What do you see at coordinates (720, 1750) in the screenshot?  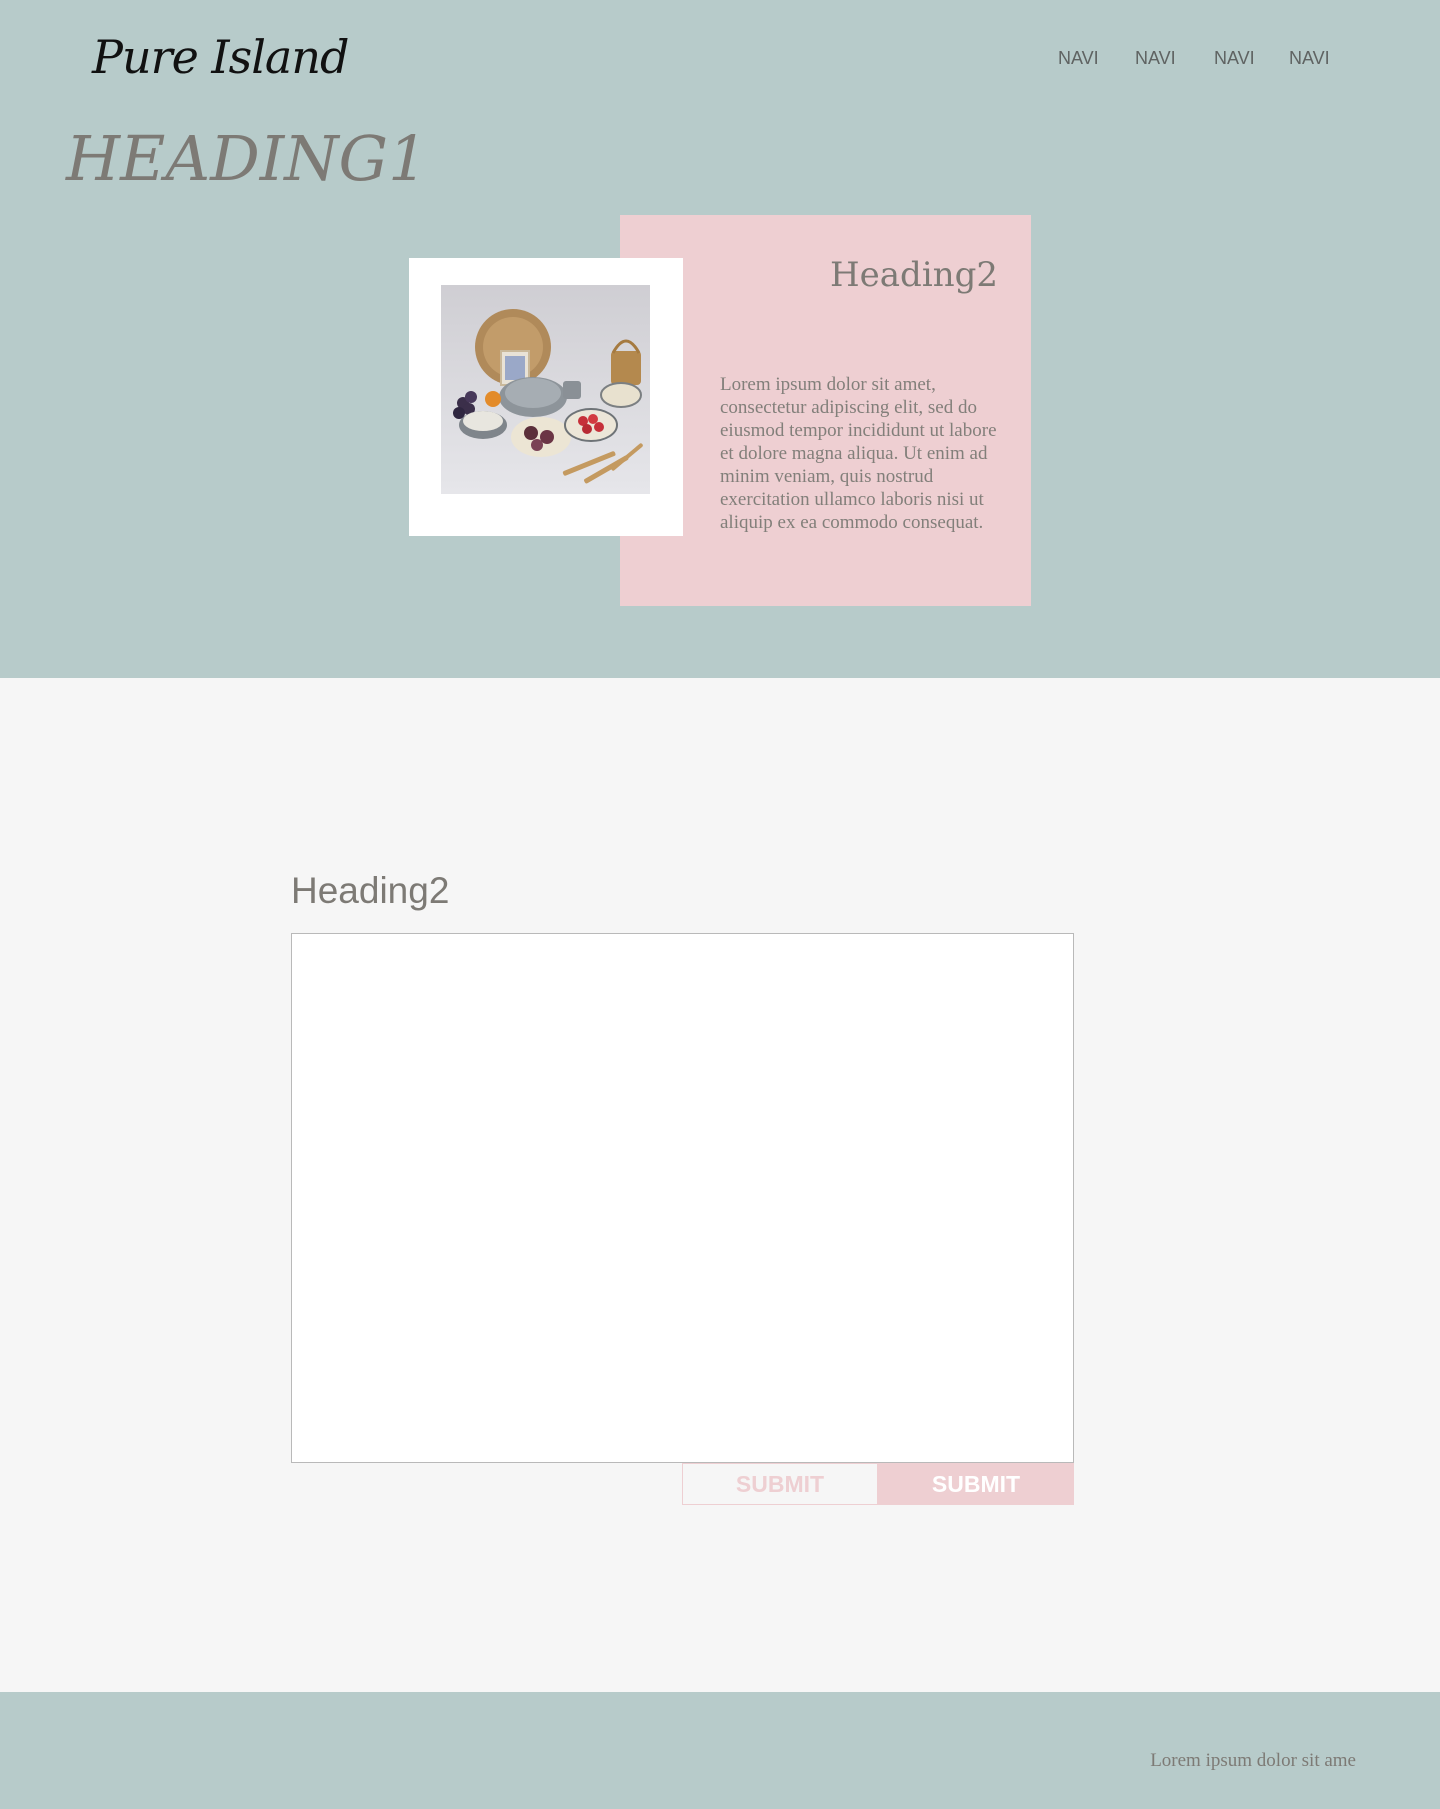 I see `site-footer: Lorem ipsum dolor sit ame` at bounding box center [720, 1750].